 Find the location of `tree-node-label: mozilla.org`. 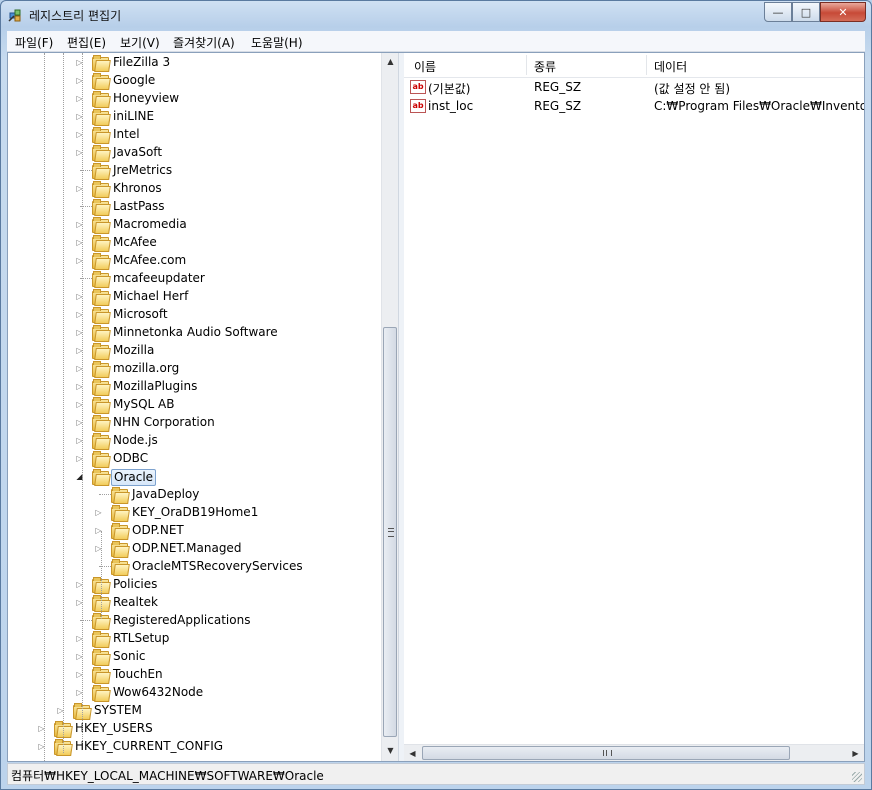

tree-node-label: mozilla.org is located at coordinates (146, 368).